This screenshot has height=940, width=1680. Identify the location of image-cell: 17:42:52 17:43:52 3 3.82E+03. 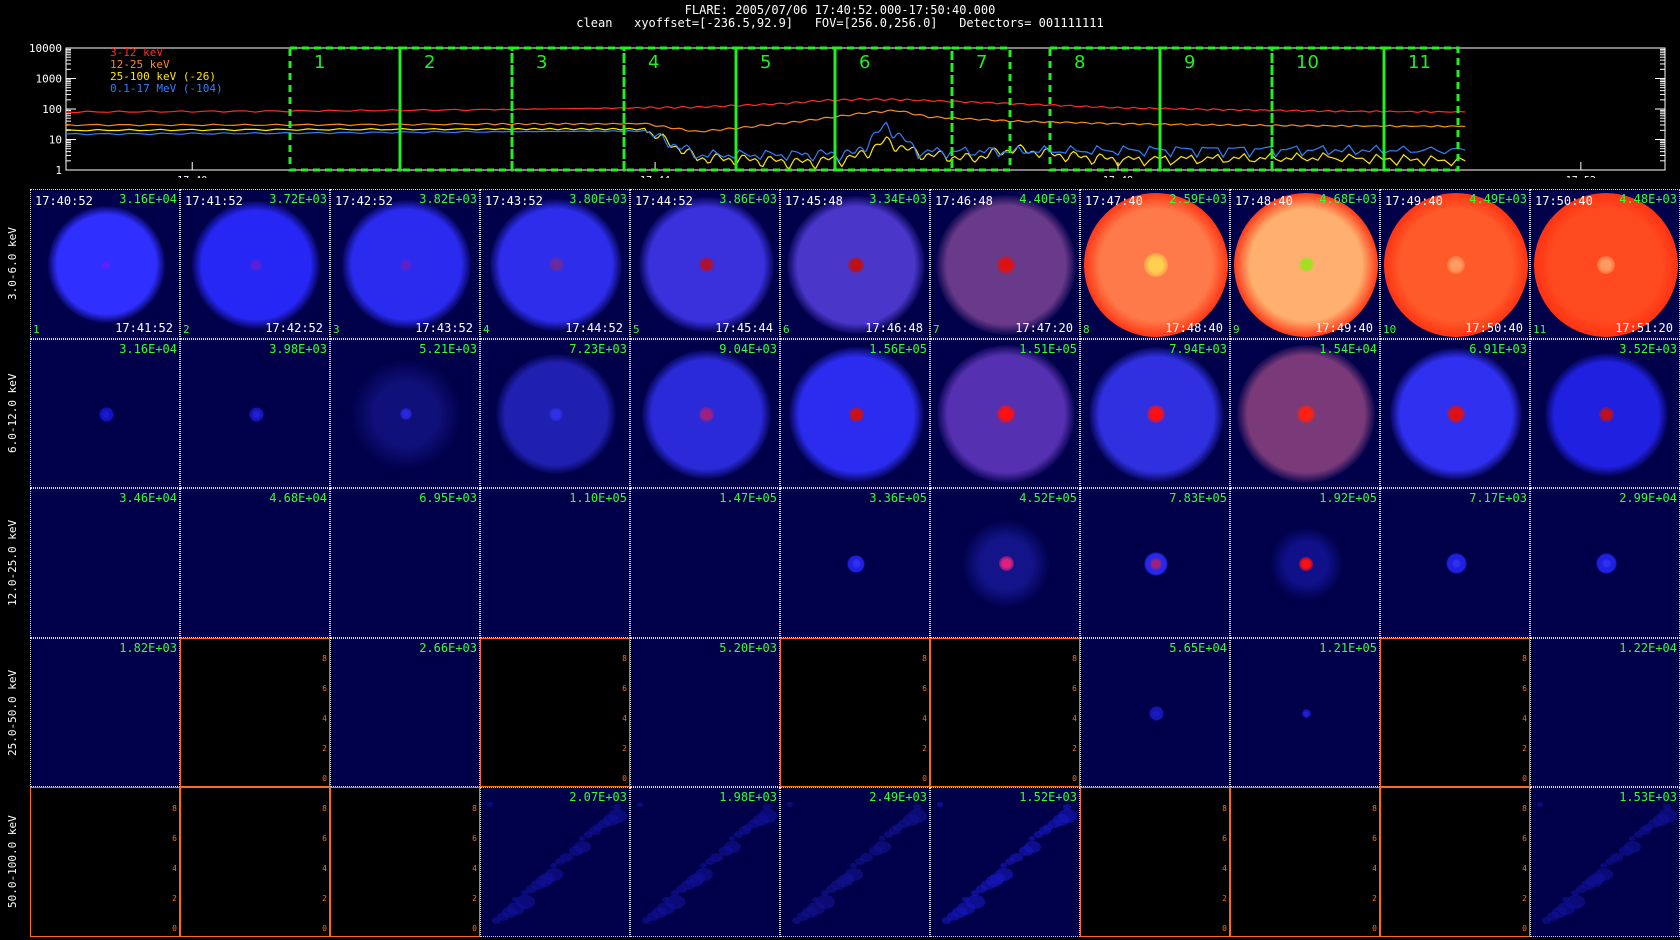
(405, 264).